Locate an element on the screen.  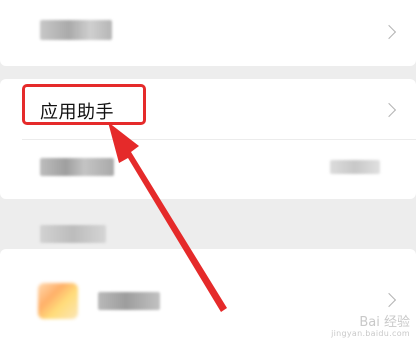
watermark: Bai 经验 jingyan.baidu.com is located at coordinates (370, 326).